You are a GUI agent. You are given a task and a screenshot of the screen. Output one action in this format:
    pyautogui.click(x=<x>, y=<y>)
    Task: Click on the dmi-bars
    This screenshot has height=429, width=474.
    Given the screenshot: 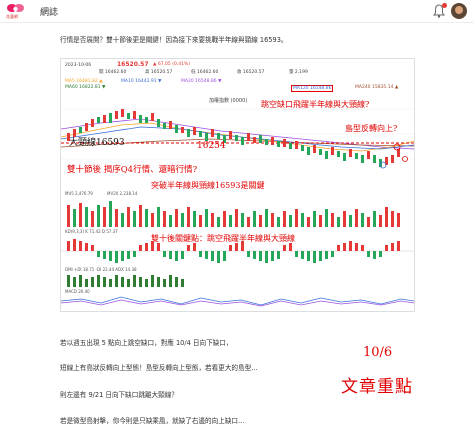 What is the action you would take?
    pyautogui.click(x=125, y=281)
    